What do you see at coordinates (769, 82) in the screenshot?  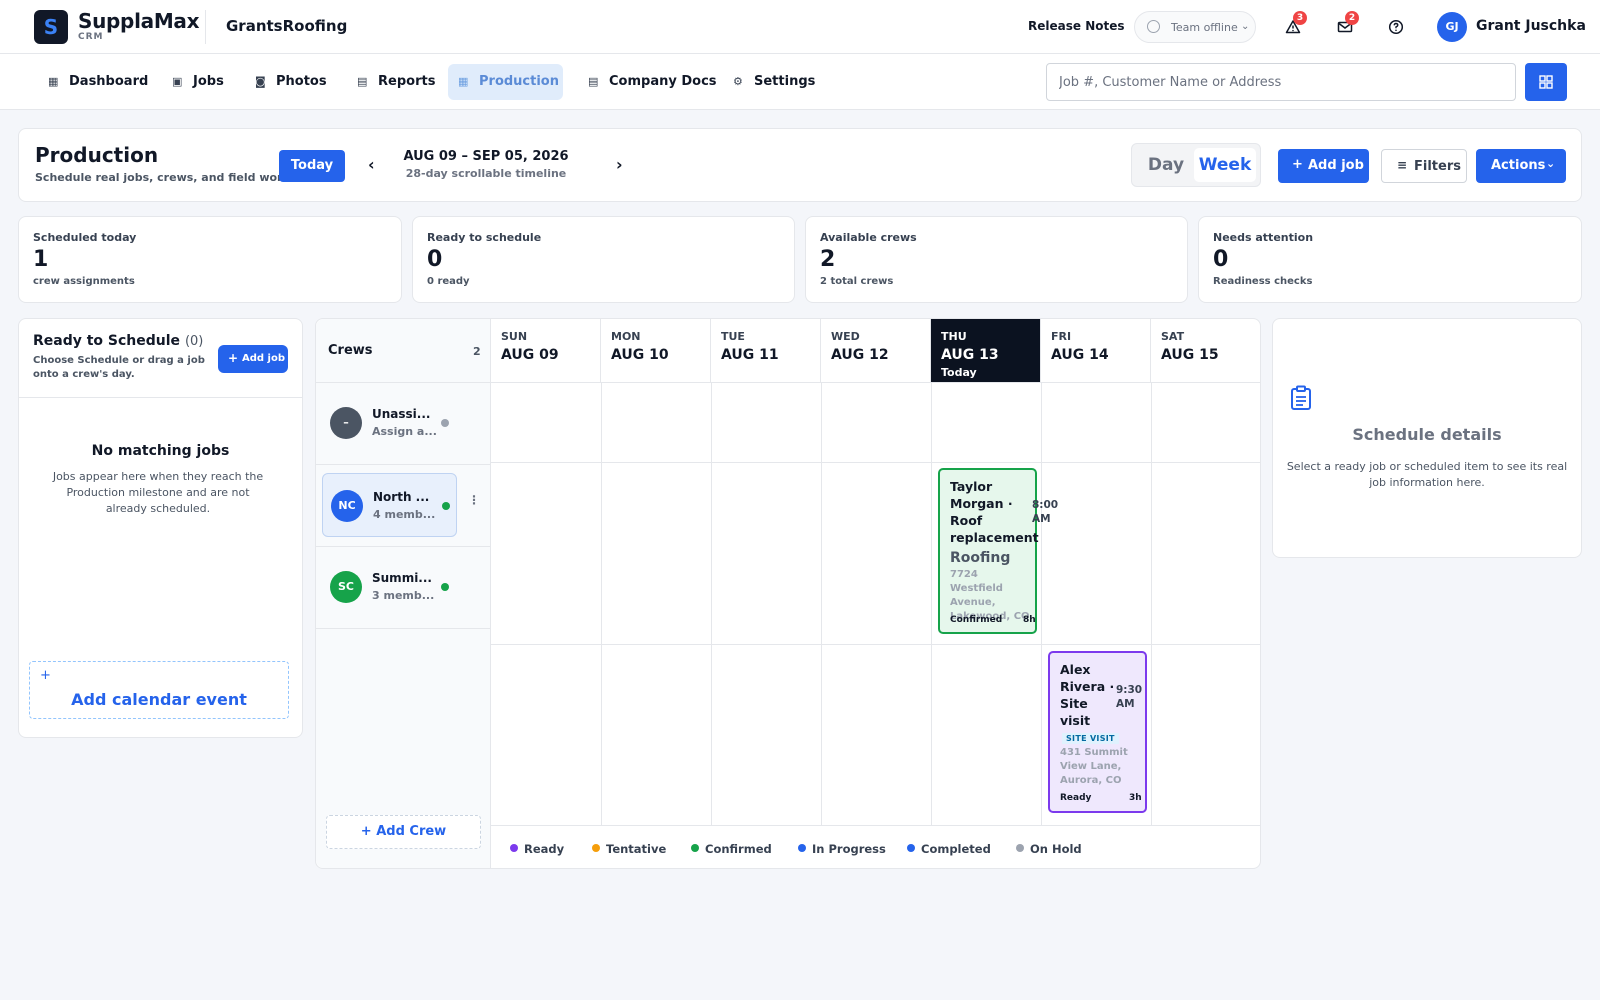 I see `nav-item-settings: ⚙ Settings` at bounding box center [769, 82].